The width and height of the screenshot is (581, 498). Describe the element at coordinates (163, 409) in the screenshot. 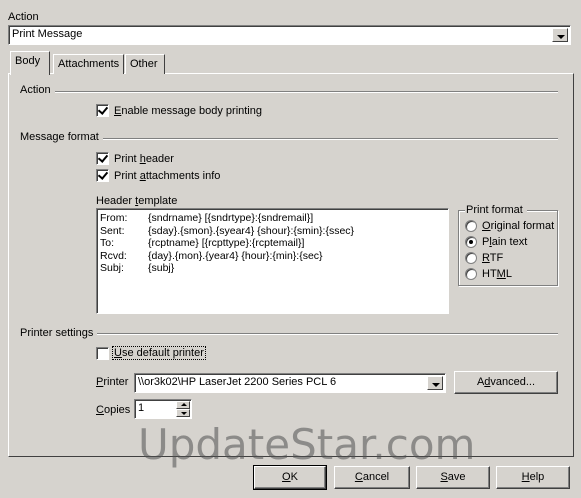

I see `copies-spinner: 1` at that location.